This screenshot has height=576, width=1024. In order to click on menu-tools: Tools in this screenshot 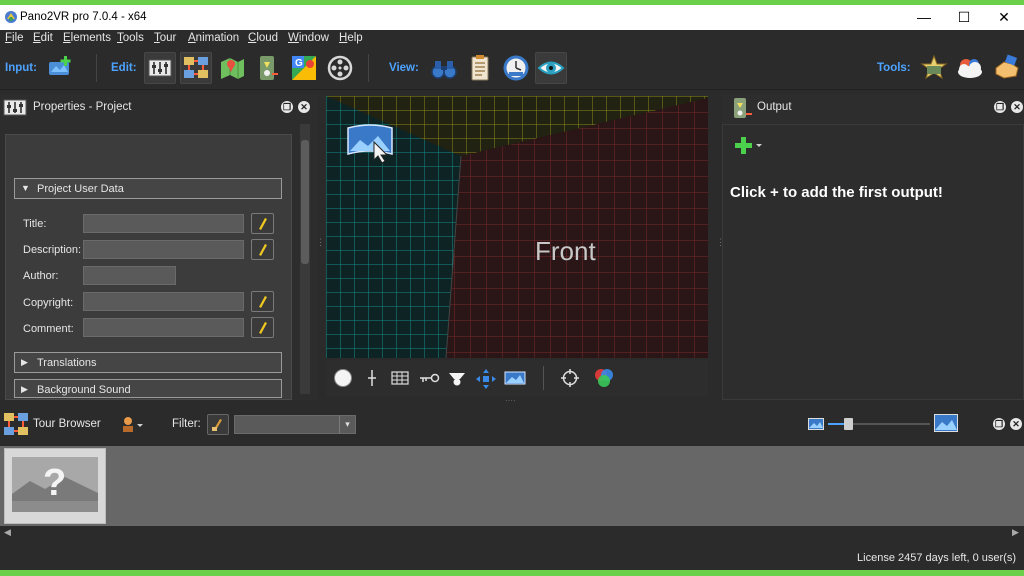, I will do `click(130, 38)`.